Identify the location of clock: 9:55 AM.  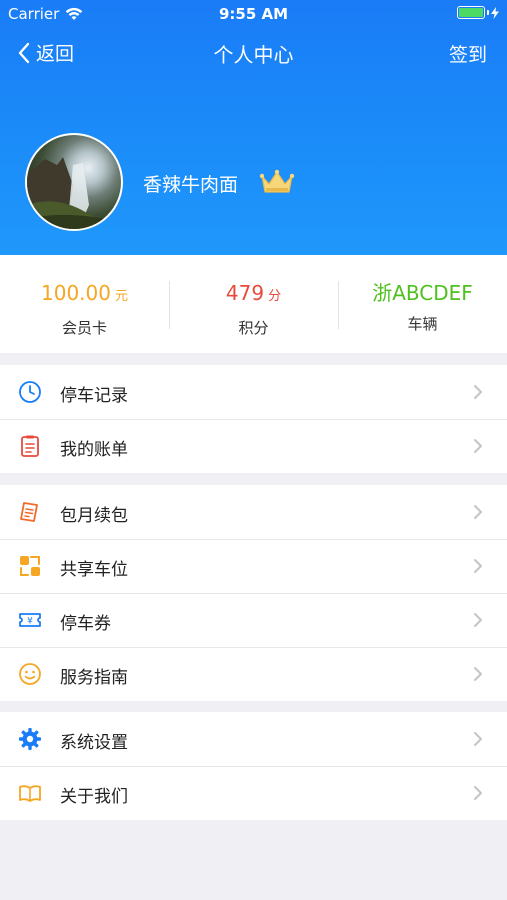
(253, 14).